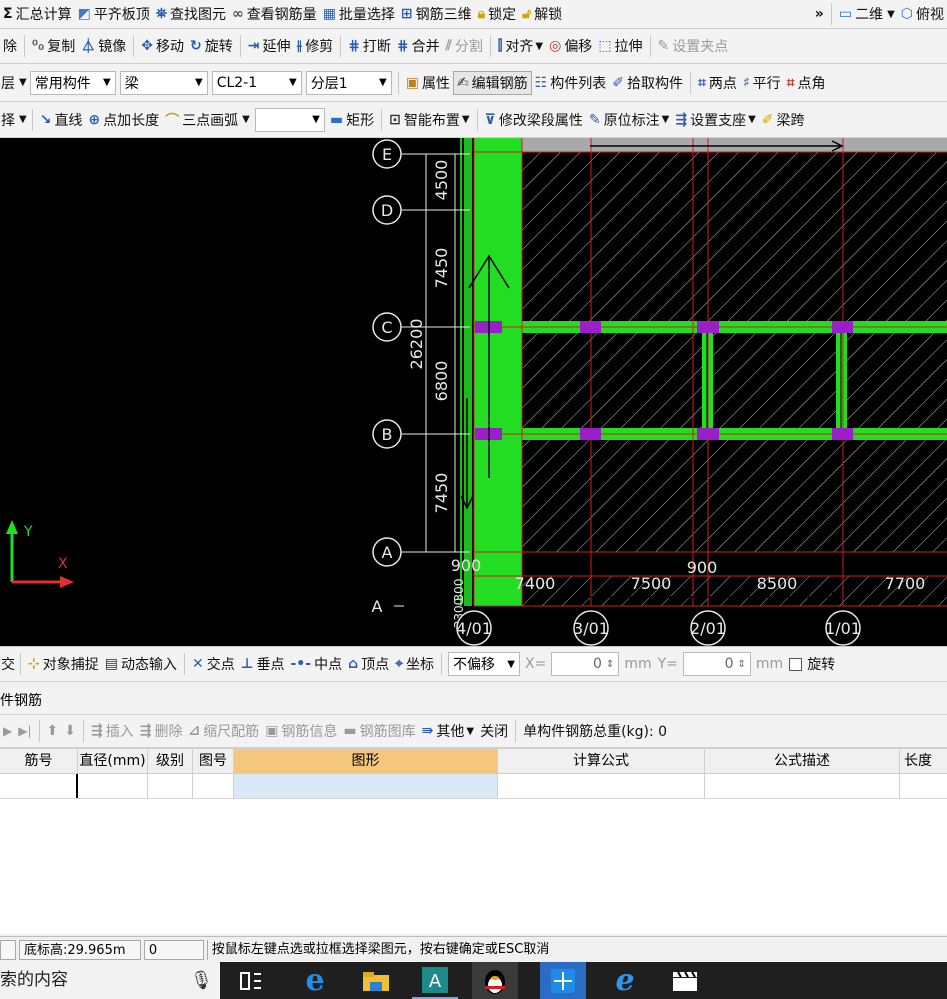 The image size is (947, 999). I want to click on x-coordinate-input: 0 ⇕, so click(585, 664).